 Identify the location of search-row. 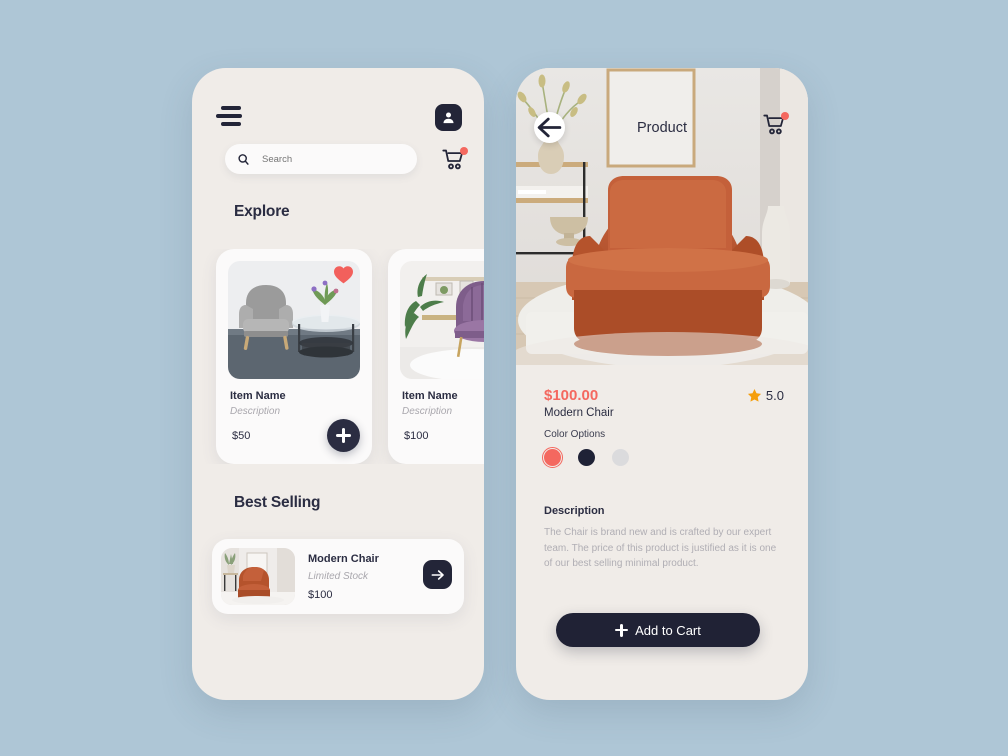
(338, 166).